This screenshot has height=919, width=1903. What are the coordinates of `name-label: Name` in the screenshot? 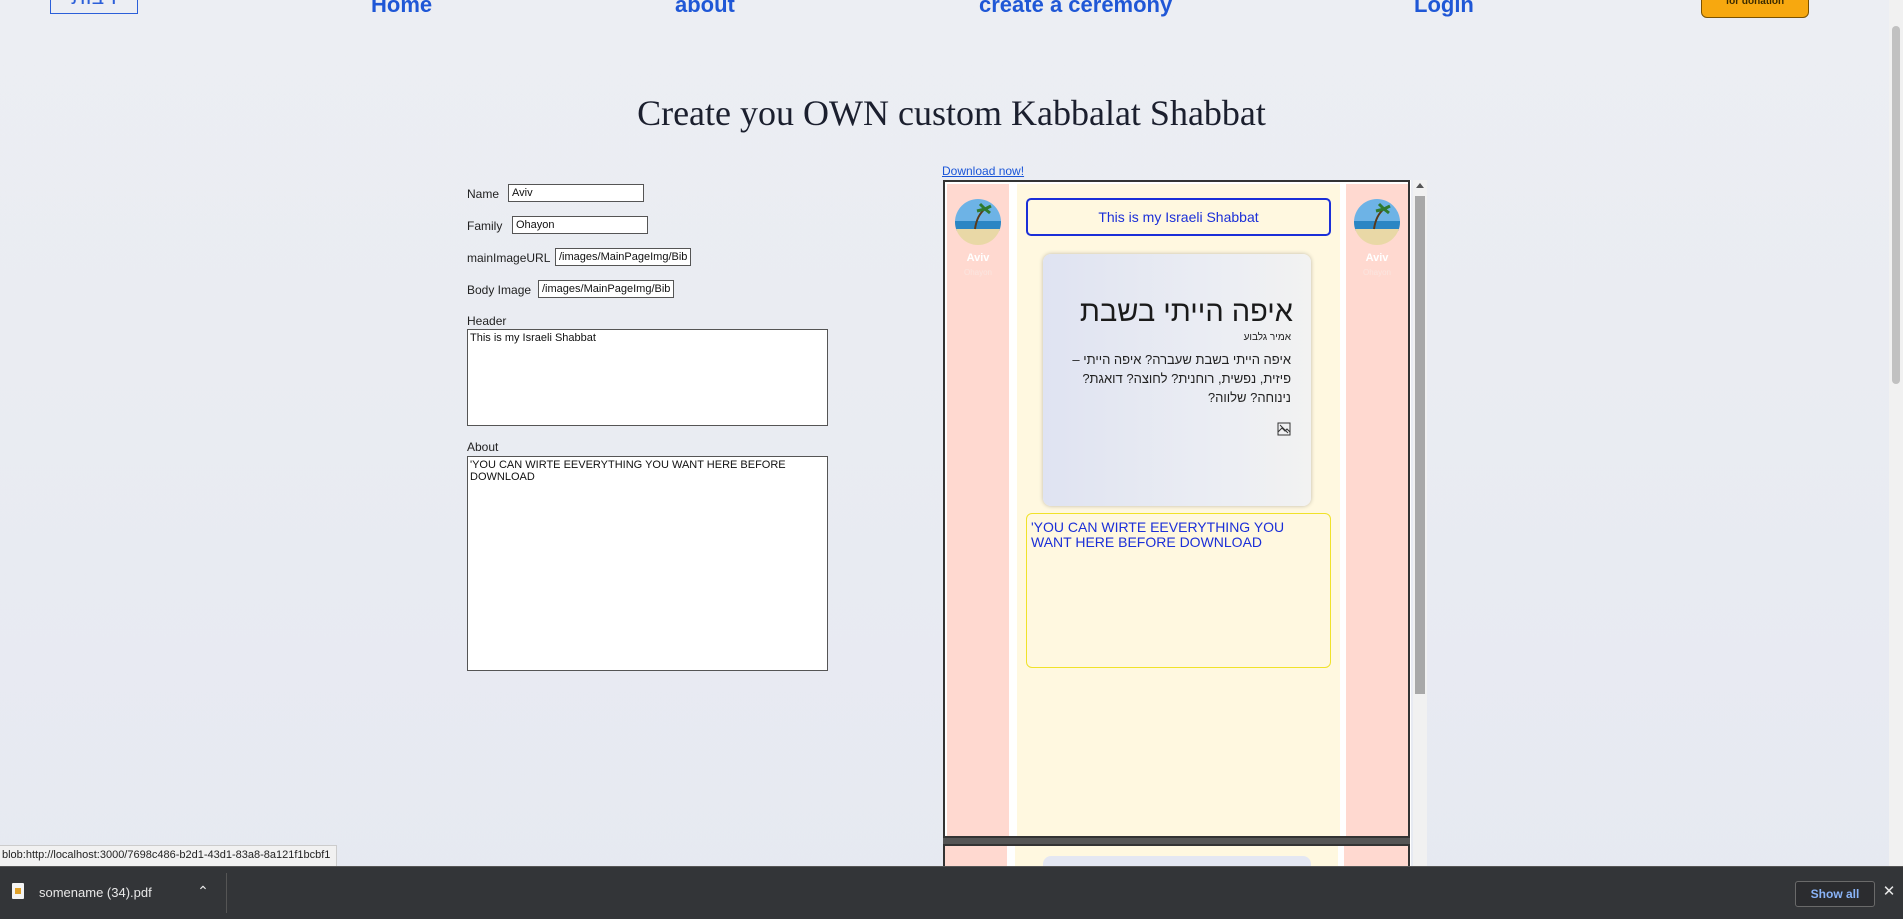 It's located at (483, 194).